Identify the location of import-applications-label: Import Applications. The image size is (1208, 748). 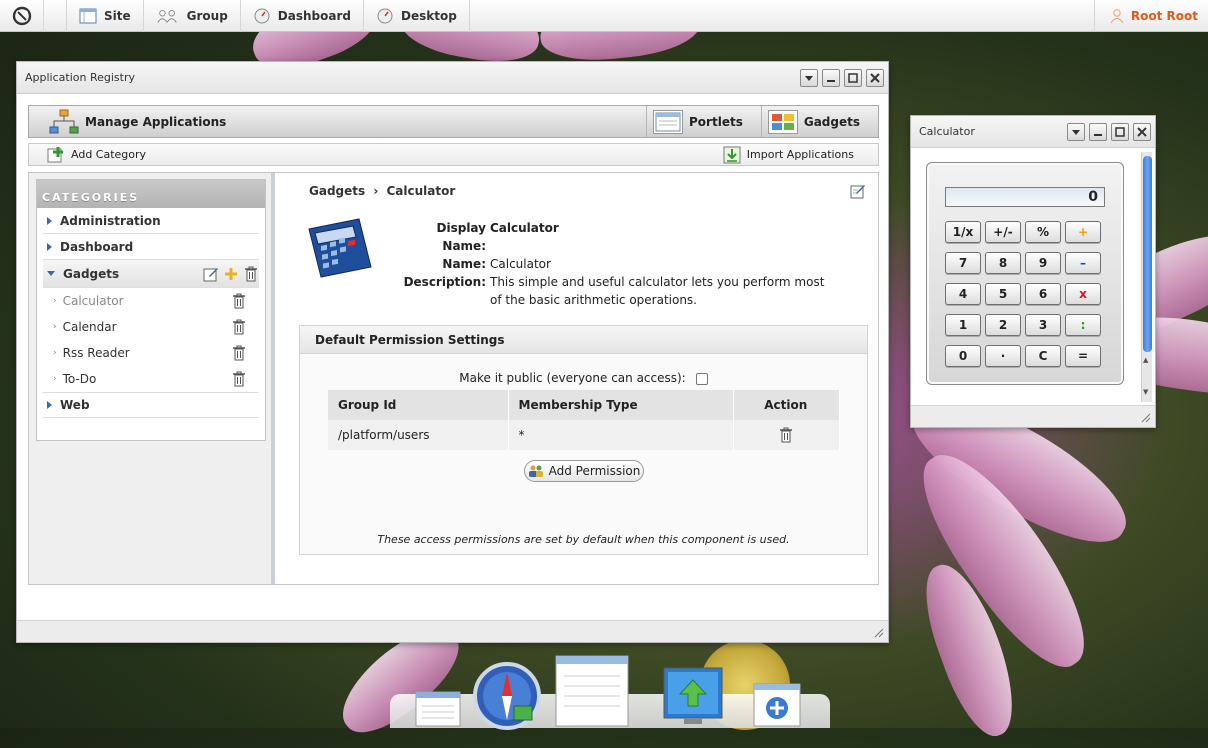
(800, 154).